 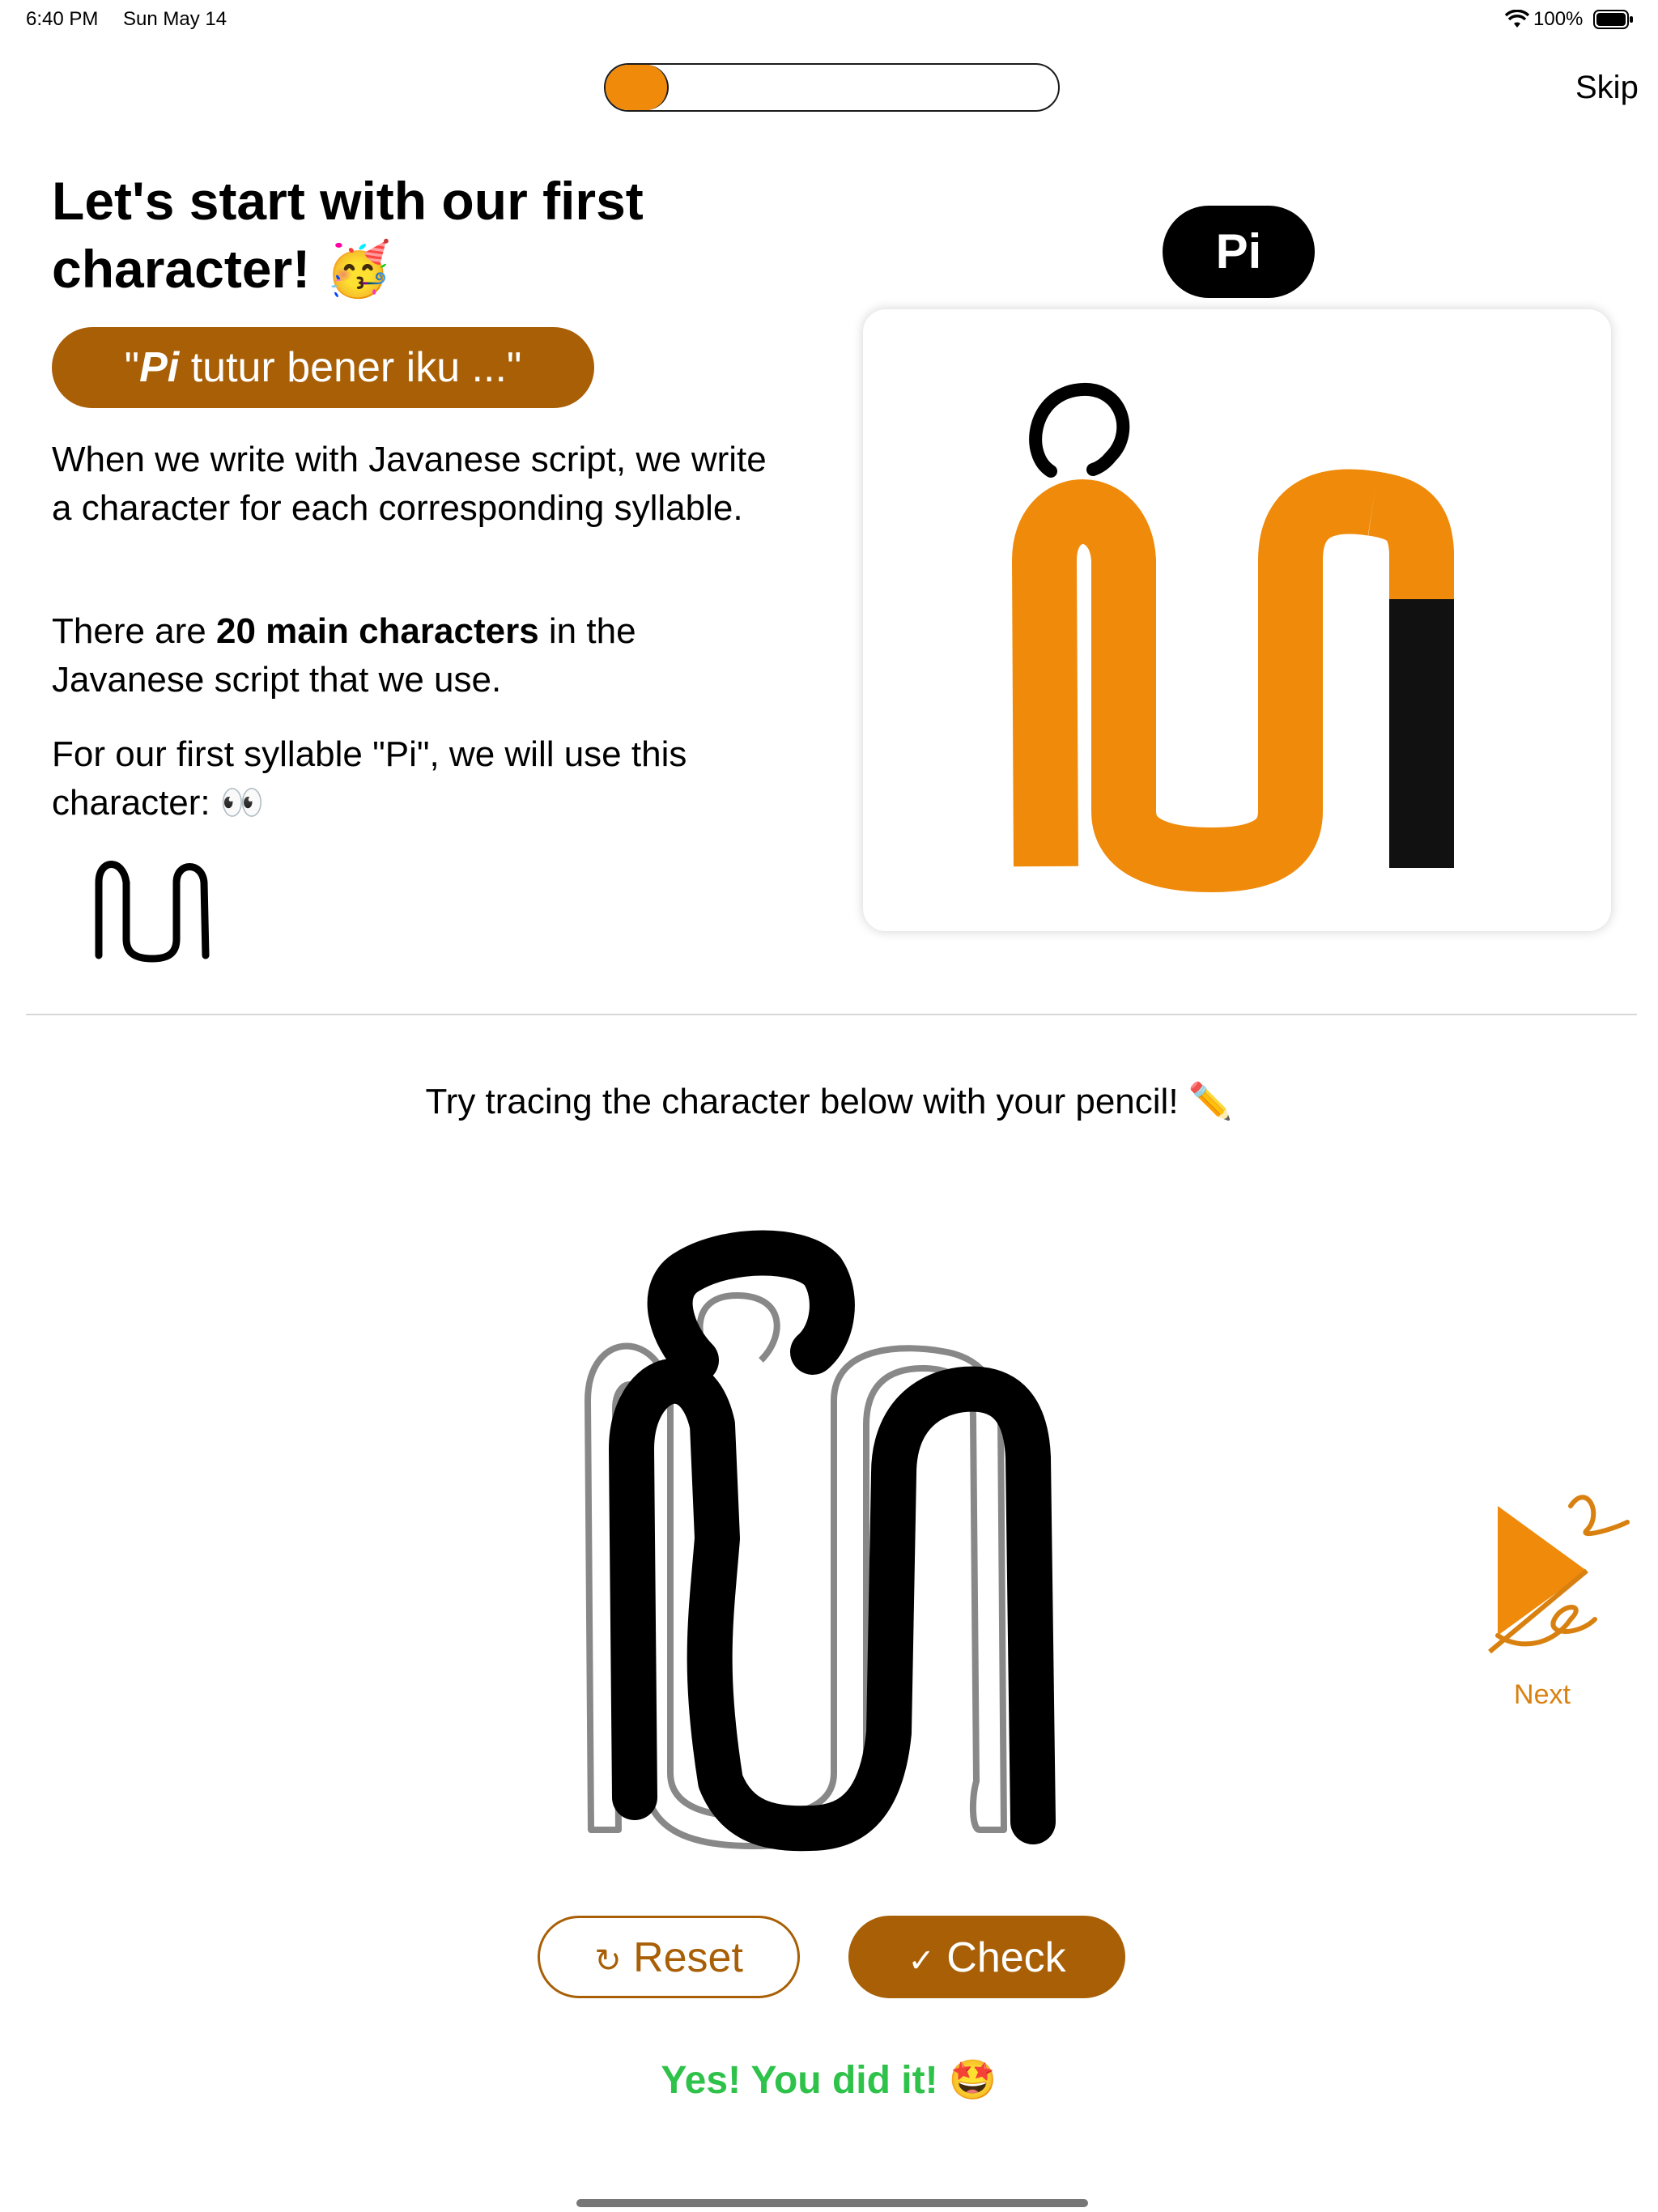 I want to click on battery-percent: 100%, so click(x=1558, y=19).